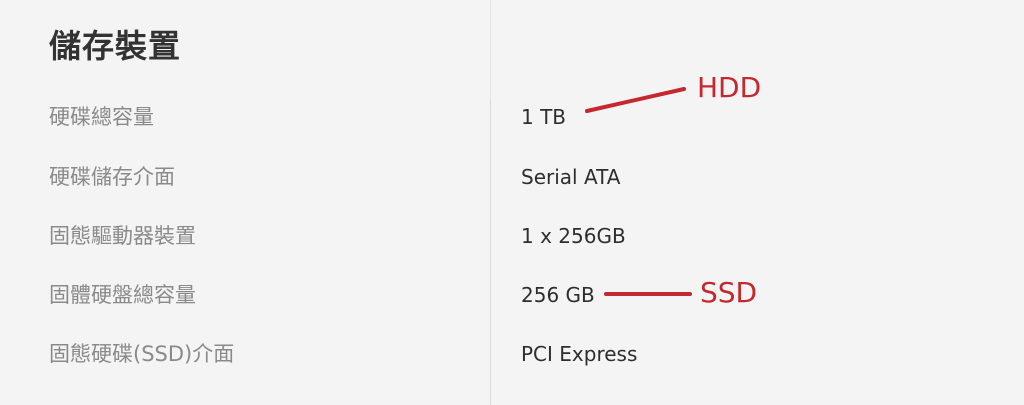 The height and width of the screenshot is (405, 1024). What do you see at coordinates (579, 354) in the screenshot?
I see `spec-value: PCI Express` at bounding box center [579, 354].